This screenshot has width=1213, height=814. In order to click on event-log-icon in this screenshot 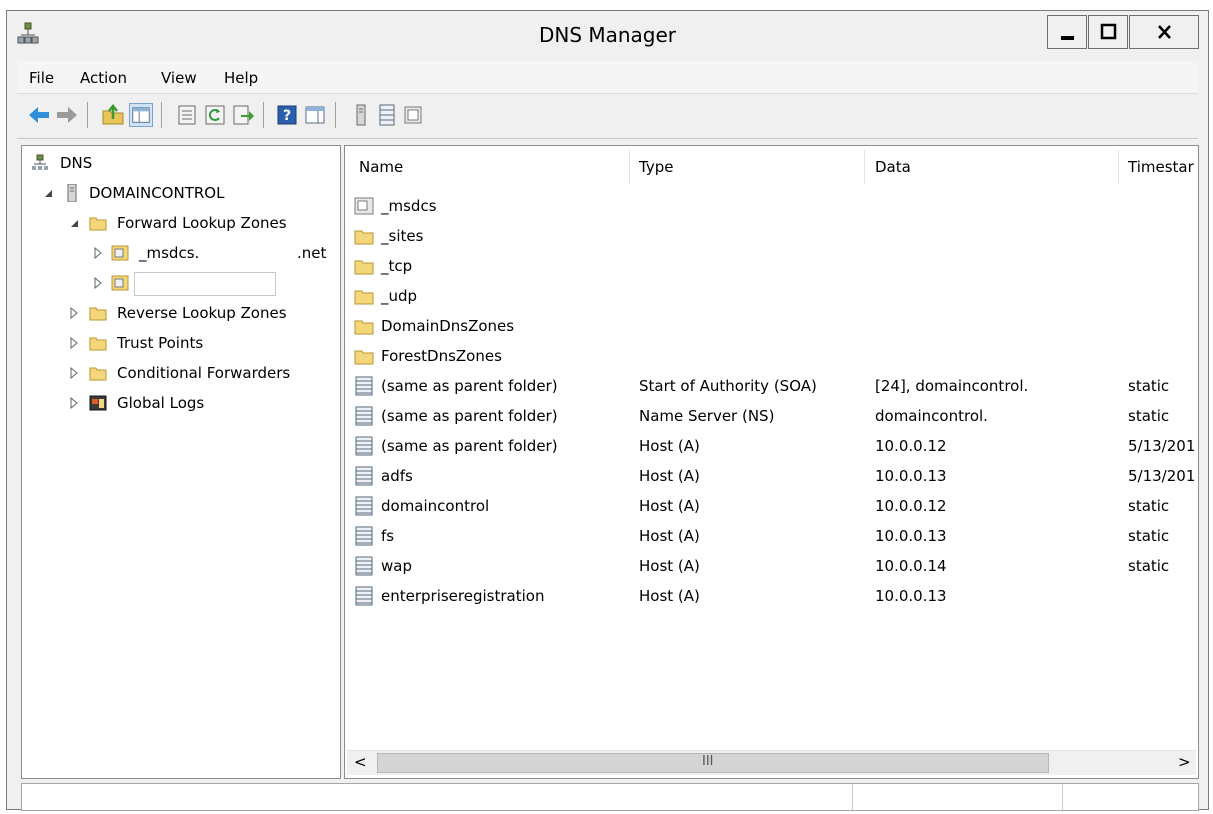, I will do `click(98, 403)`.